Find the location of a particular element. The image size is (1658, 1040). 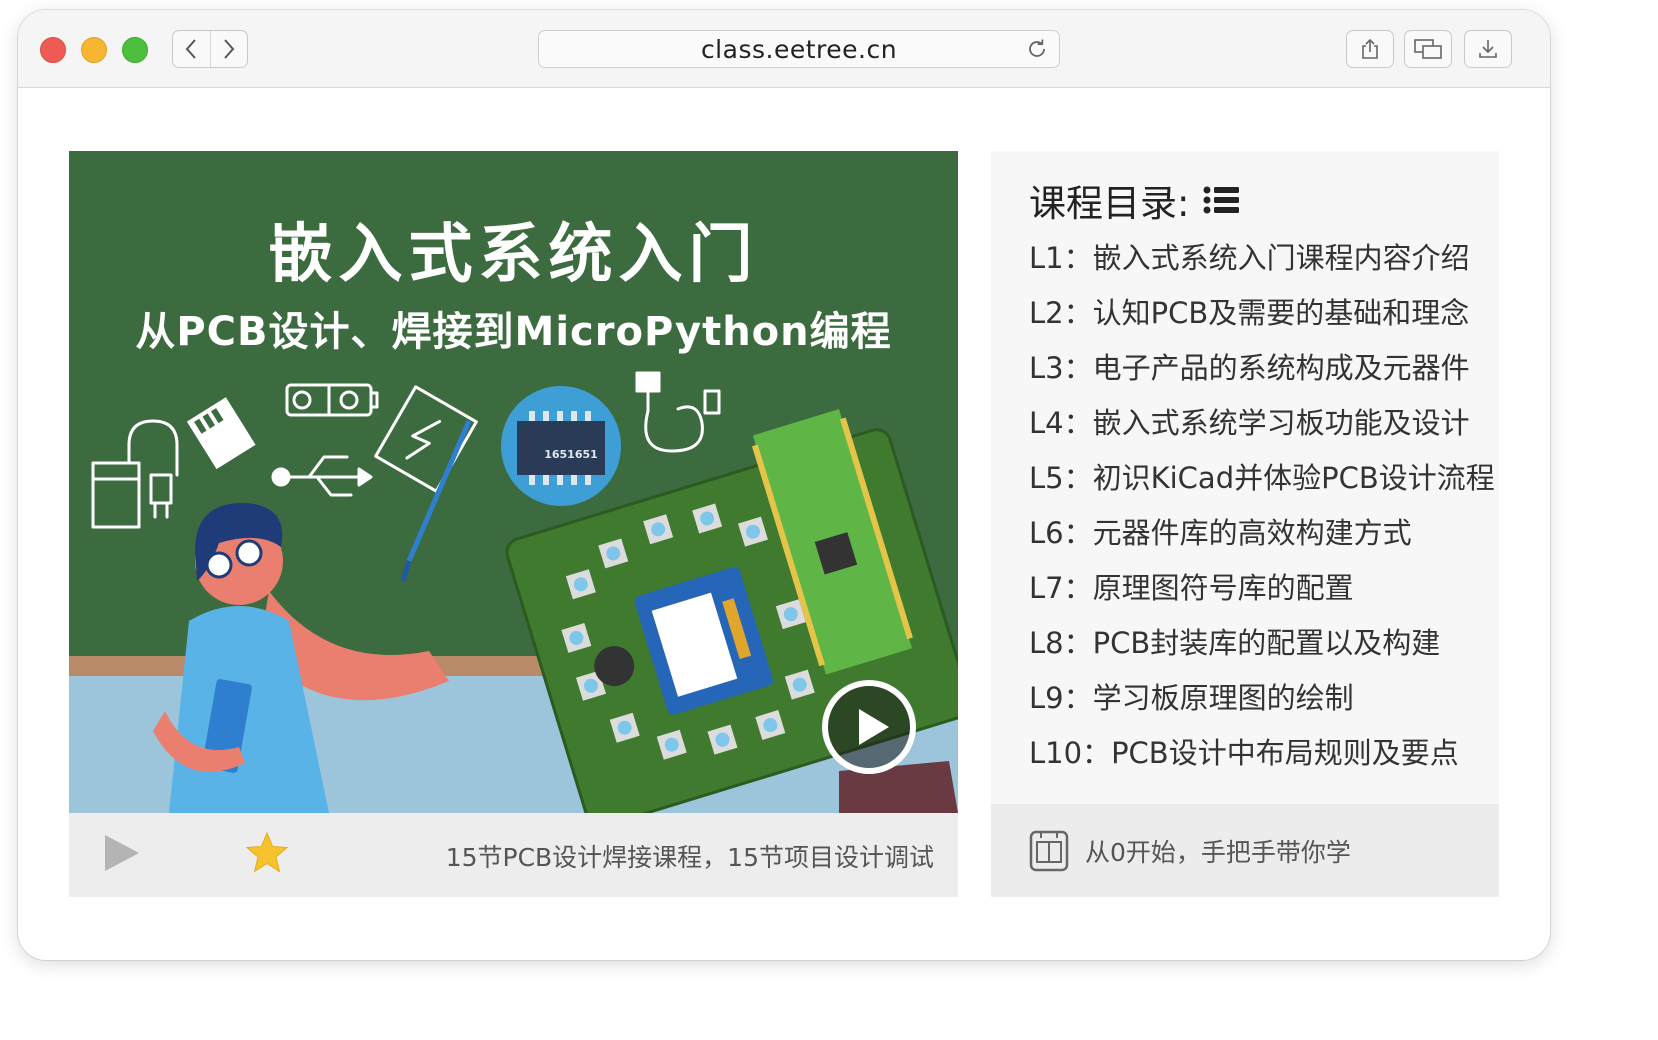

share-button is located at coordinates (1370, 49).